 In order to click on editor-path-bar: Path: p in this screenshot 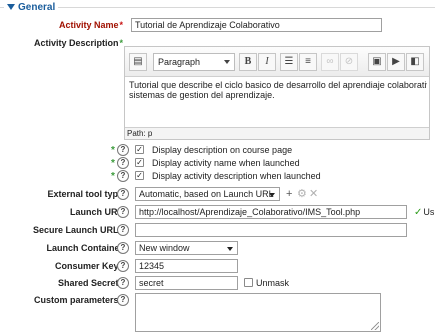, I will do `click(277, 133)`.